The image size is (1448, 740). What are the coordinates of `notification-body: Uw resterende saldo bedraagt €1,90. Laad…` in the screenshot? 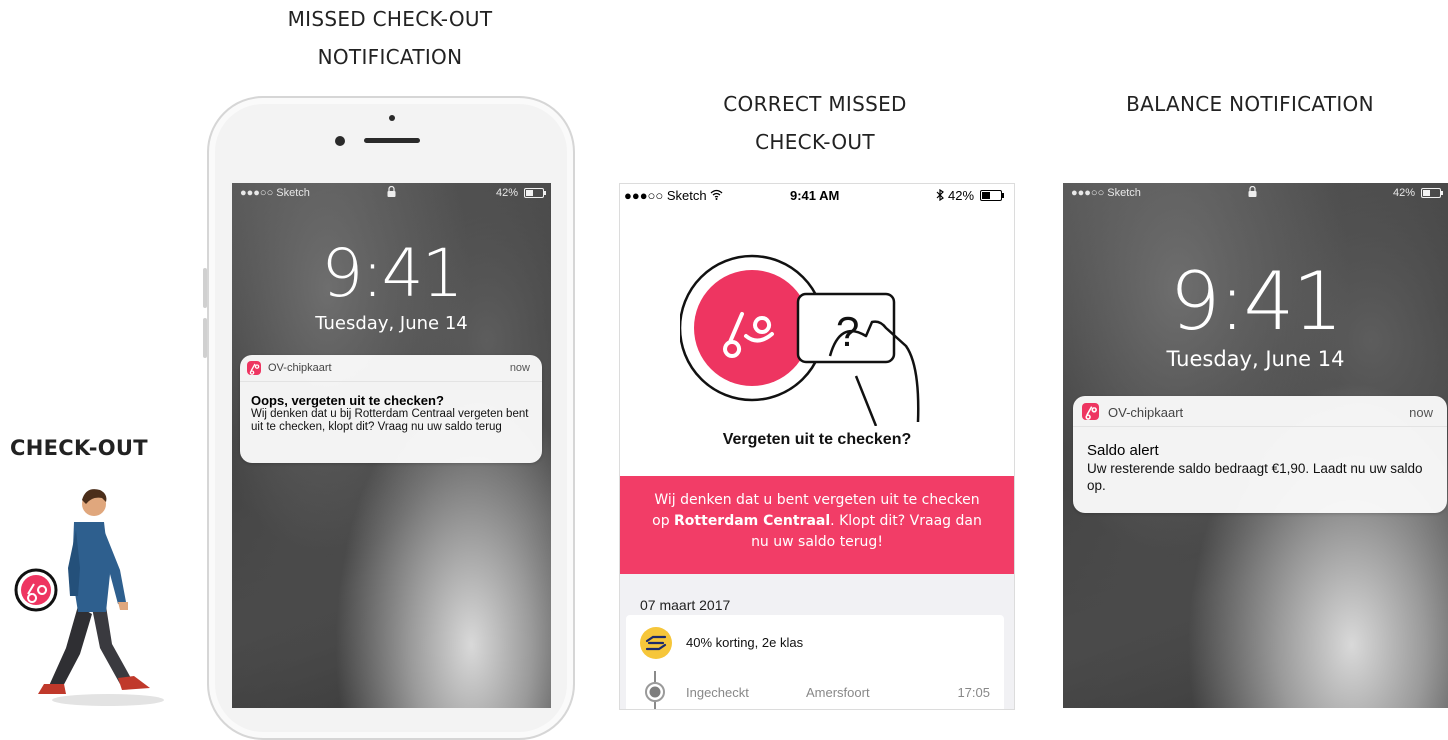 It's located at (1255, 477).